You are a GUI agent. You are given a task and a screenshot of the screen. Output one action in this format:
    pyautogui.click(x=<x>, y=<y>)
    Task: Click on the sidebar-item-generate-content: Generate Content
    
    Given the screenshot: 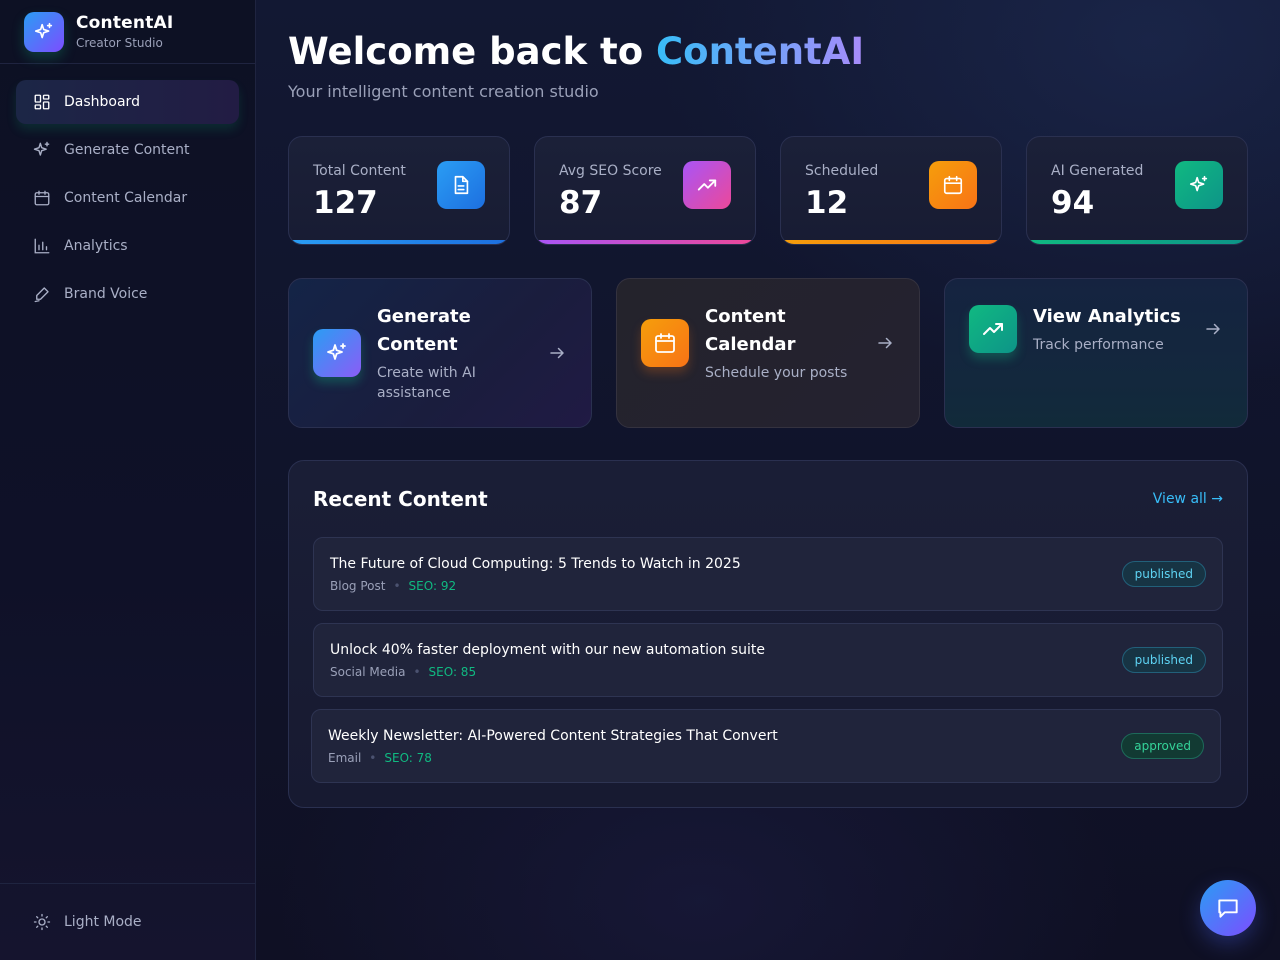 What is the action you would take?
    pyautogui.click(x=127, y=150)
    